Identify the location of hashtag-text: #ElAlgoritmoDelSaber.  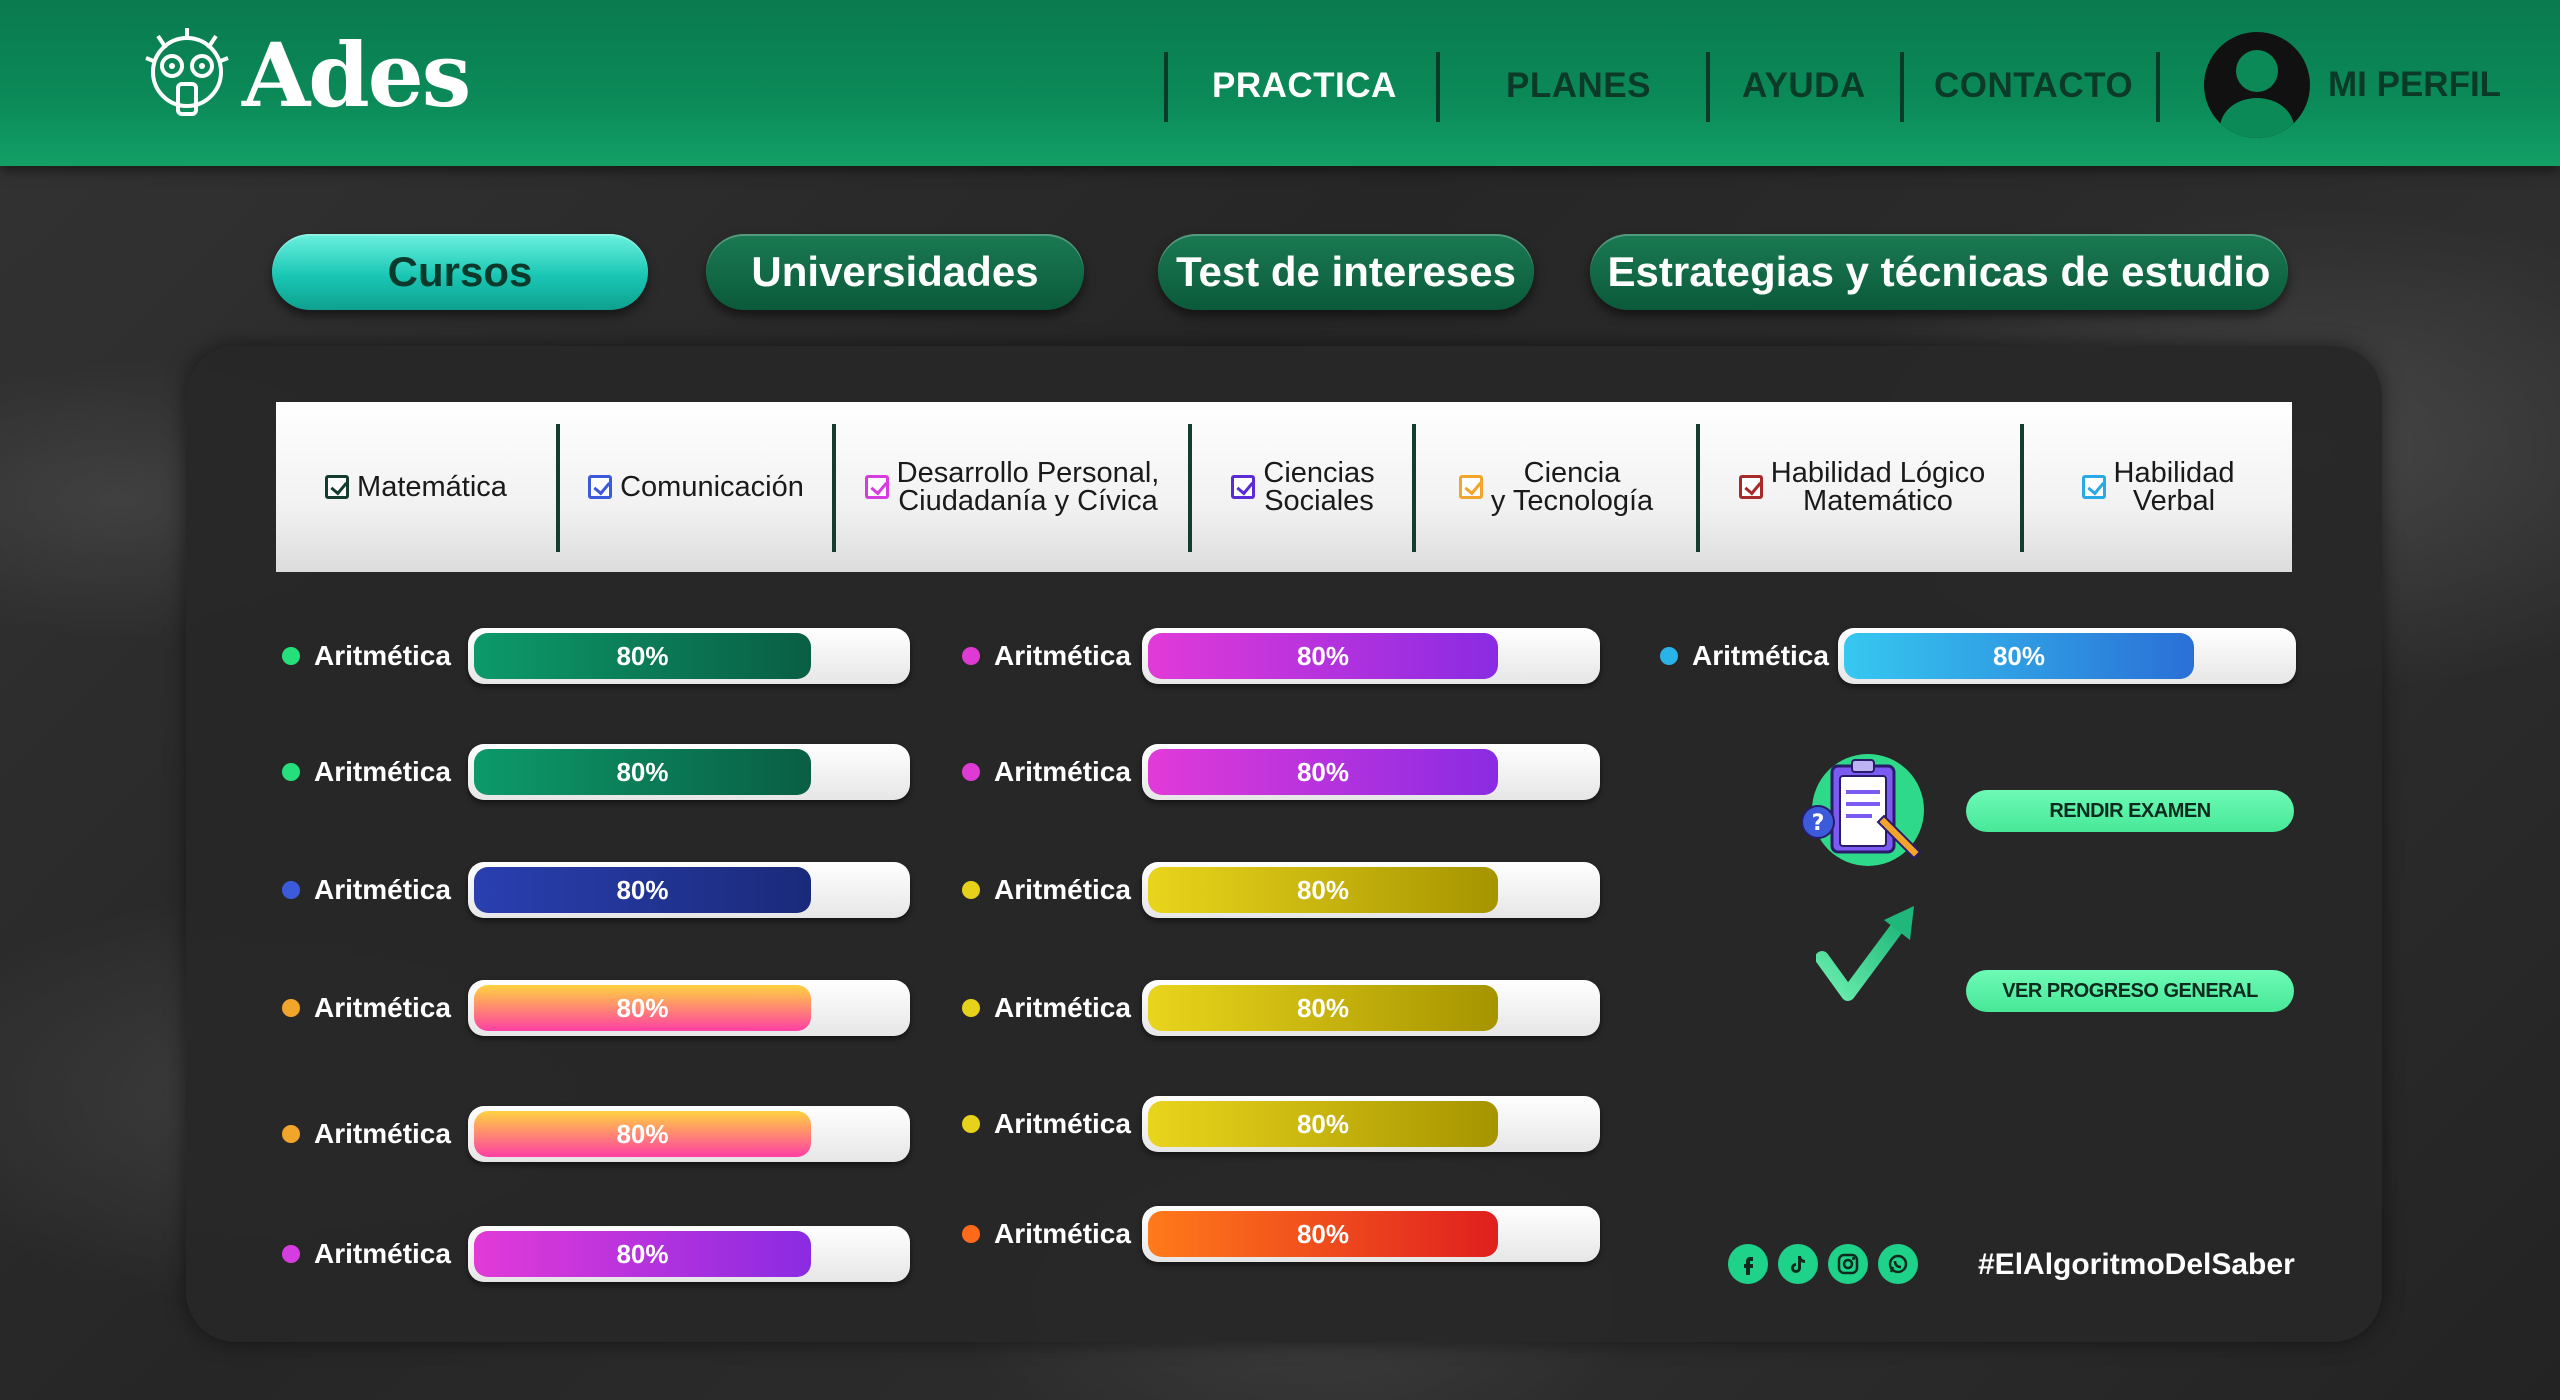
(2136, 1264).